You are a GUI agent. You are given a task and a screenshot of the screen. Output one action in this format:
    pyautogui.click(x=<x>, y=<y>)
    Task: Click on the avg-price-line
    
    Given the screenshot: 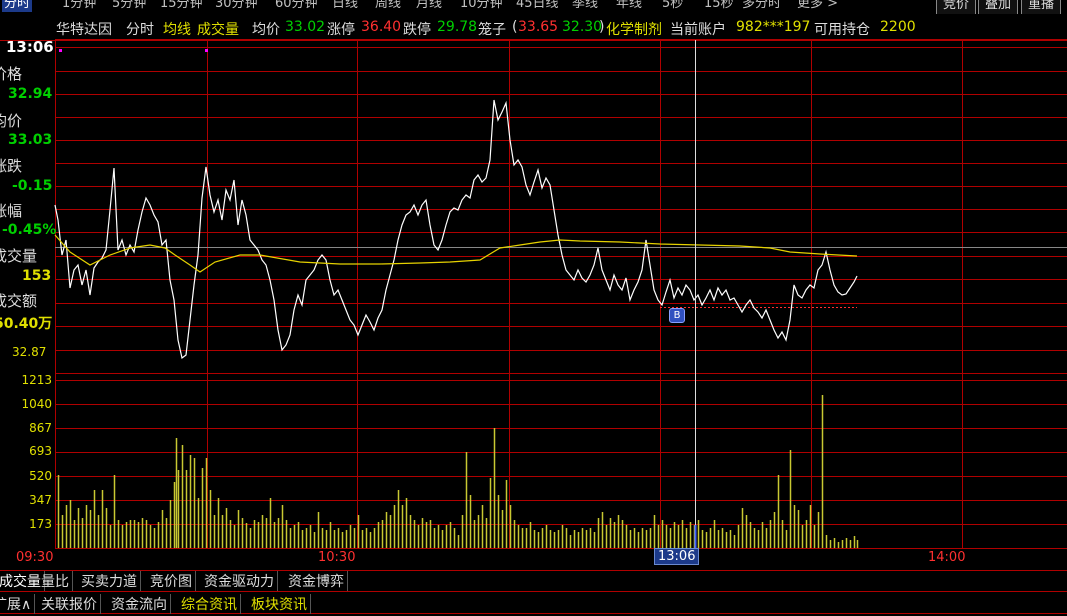 What is the action you would take?
    pyautogui.click(x=456, y=253)
    